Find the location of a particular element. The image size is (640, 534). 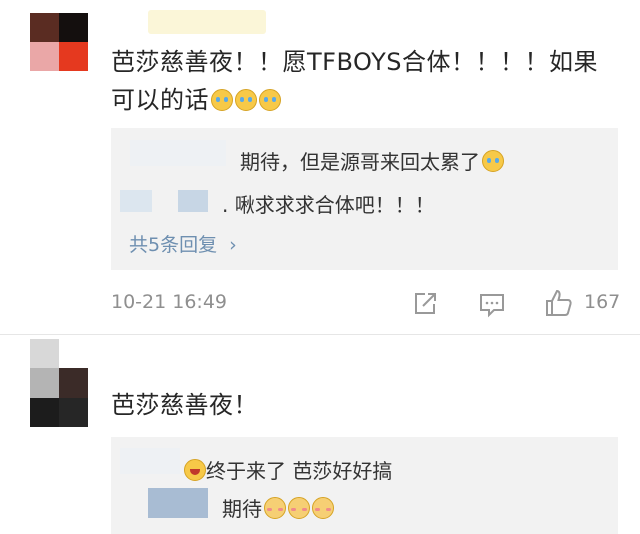

timestamp: 10-21 16:49 is located at coordinates (169, 302).